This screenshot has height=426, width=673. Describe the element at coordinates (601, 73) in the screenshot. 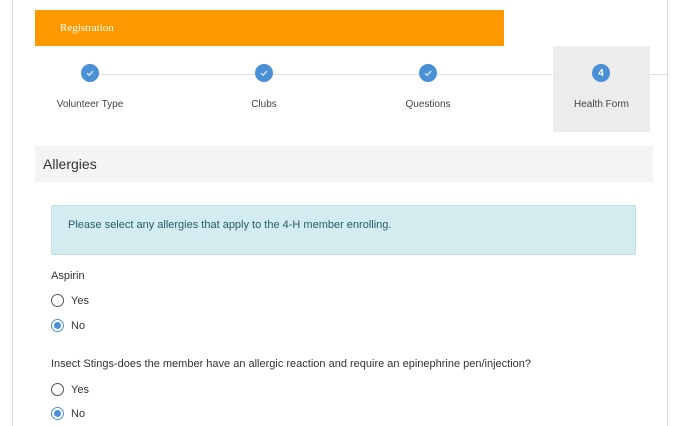

I see `step-number-badge: 4` at that location.